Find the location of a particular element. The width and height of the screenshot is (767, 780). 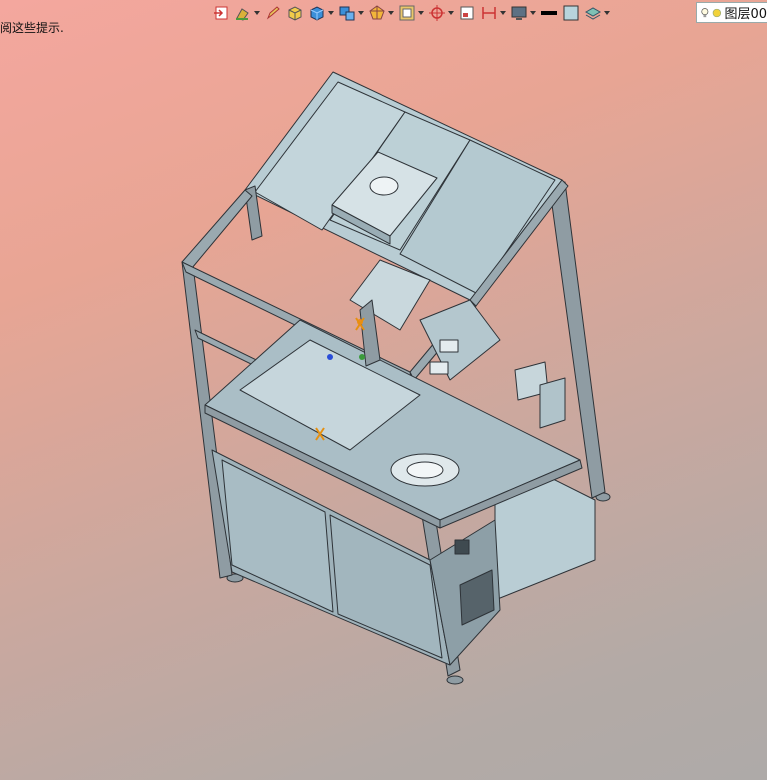

crosshair-button is located at coordinates (441, 13).